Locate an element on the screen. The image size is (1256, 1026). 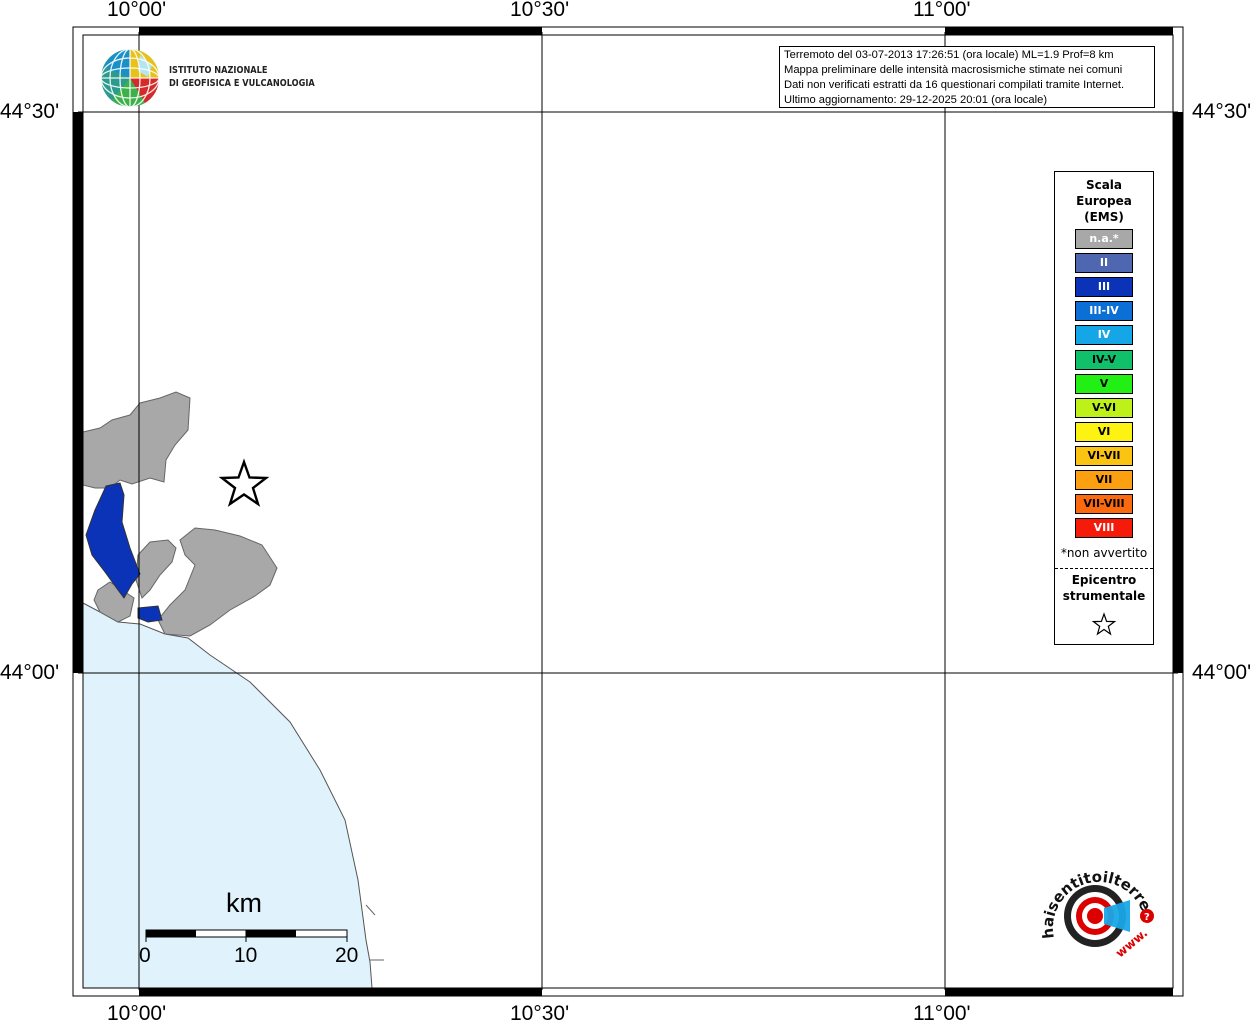
legend-epicenter-line2: strumentale is located at coordinates (1104, 596).